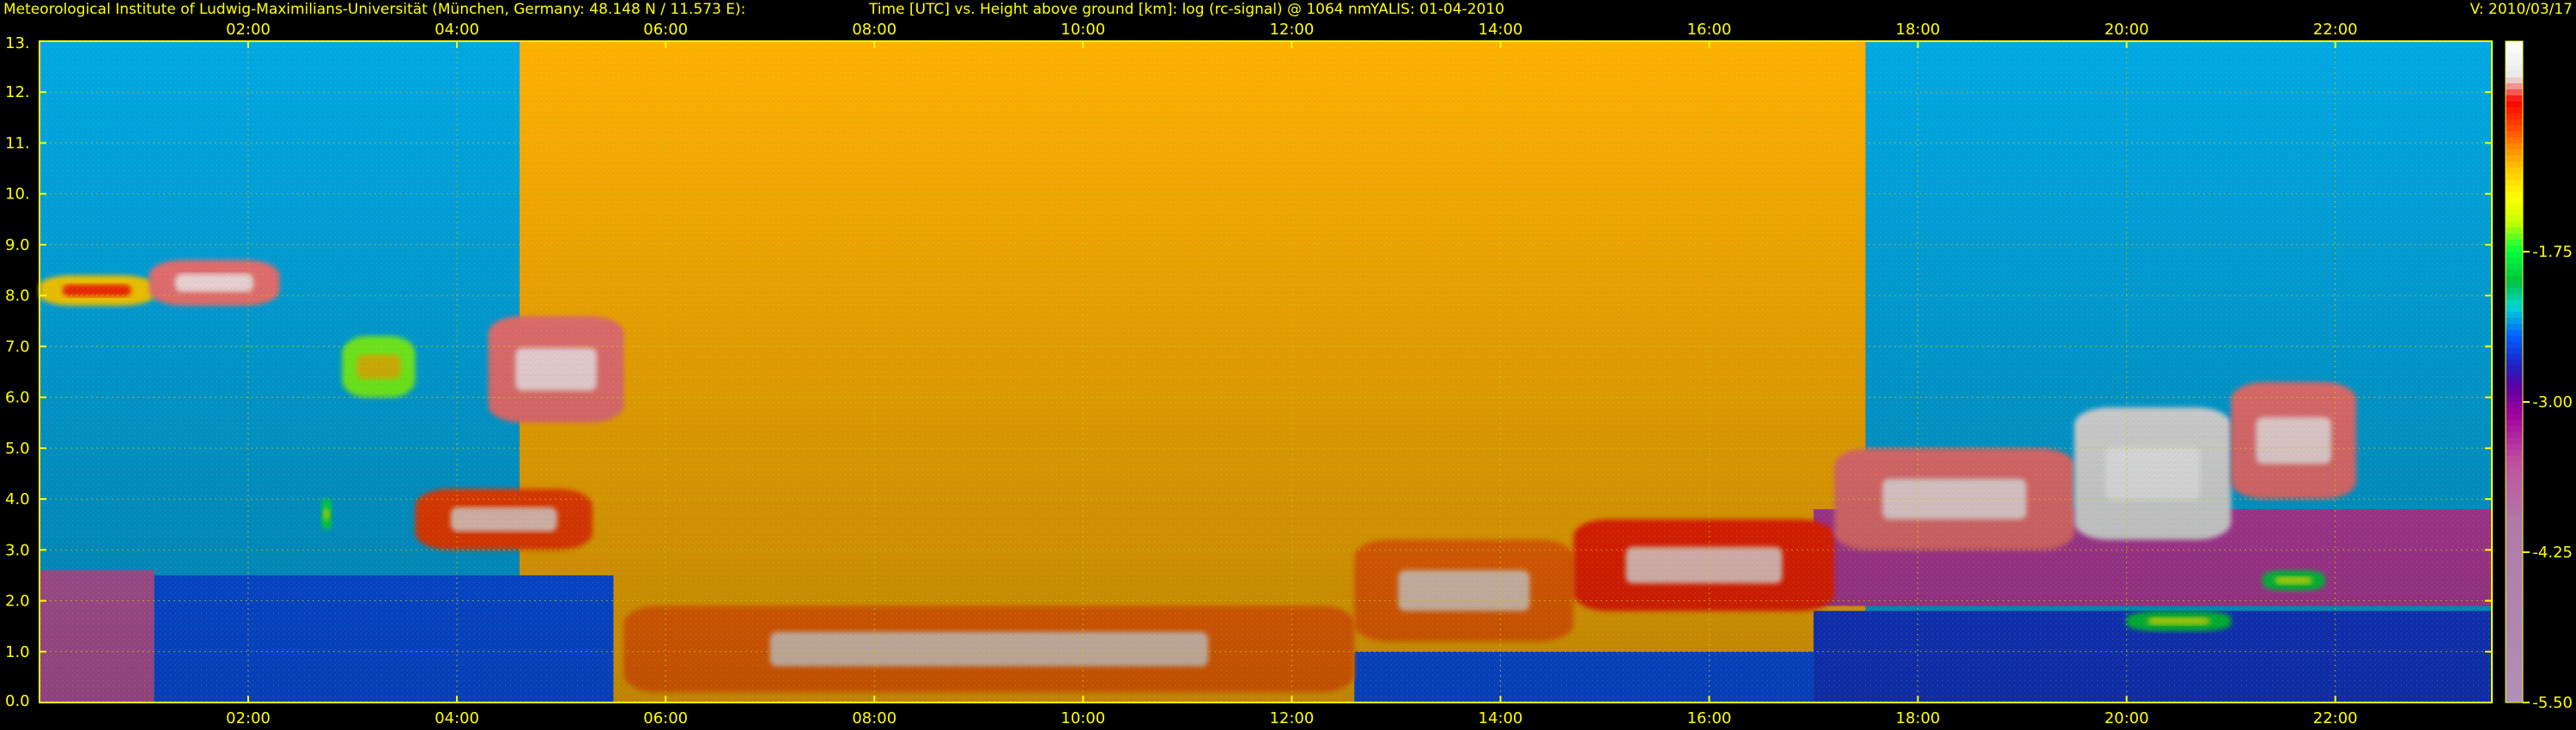 The height and width of the screenshot is (730, 2576). Describe the element at coordinates (665, 718) in the screenshot. I see `x-tick-label: 06:00` at that location.